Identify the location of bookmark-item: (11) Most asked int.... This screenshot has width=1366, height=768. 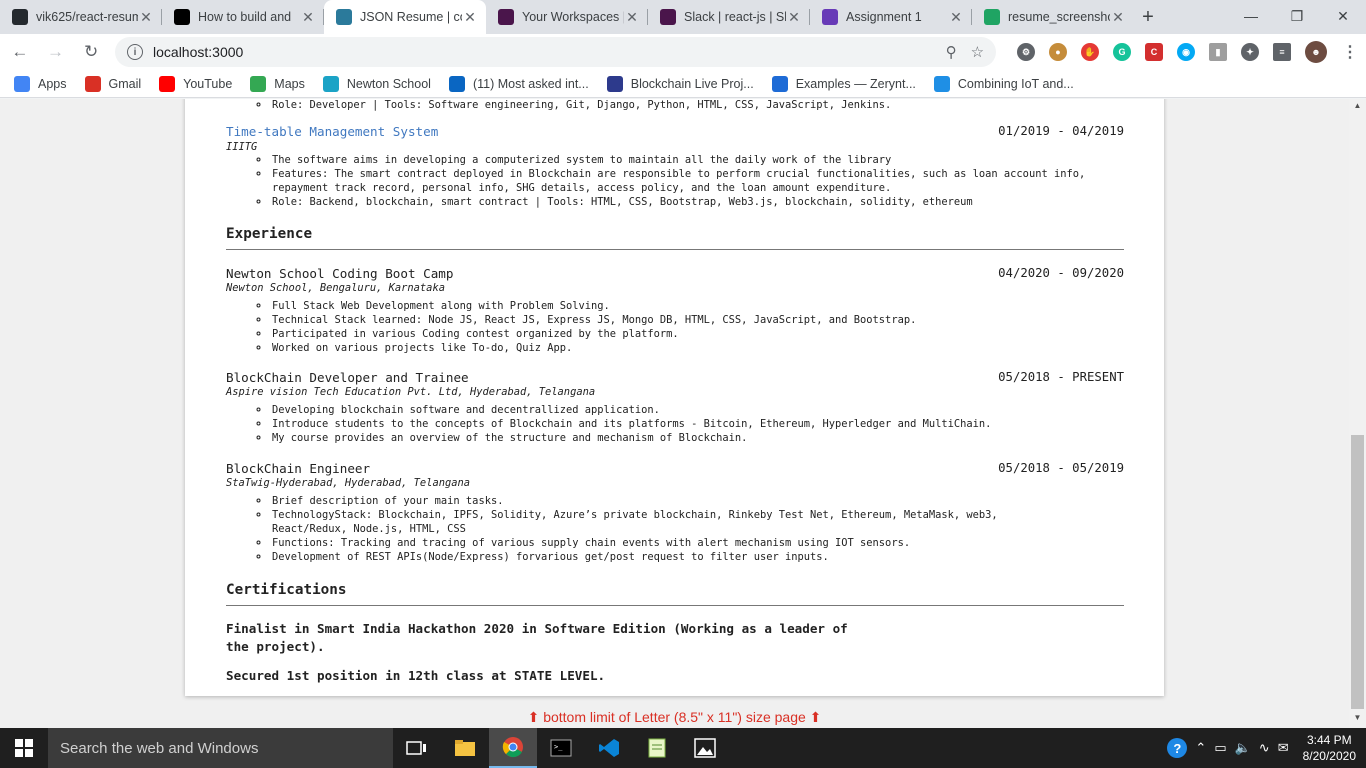
(518, 83).